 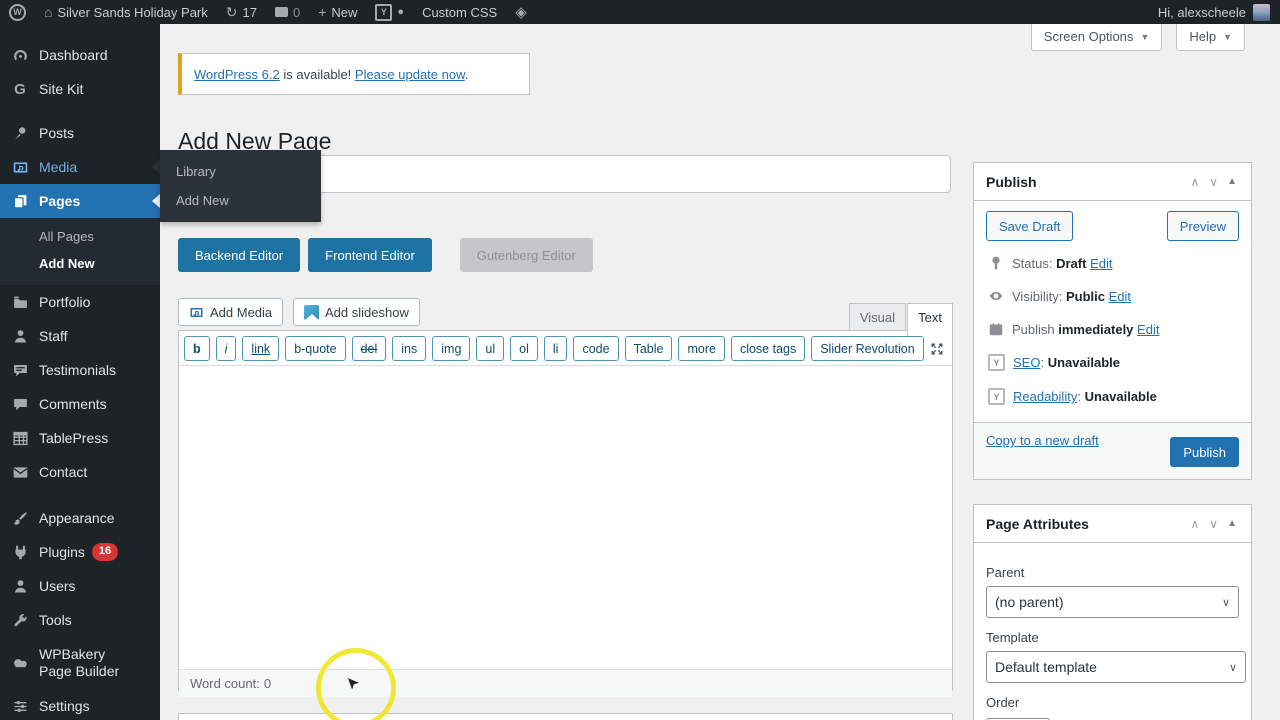 I want to click on publish-button: Publish, so click(x=1204, y=452).